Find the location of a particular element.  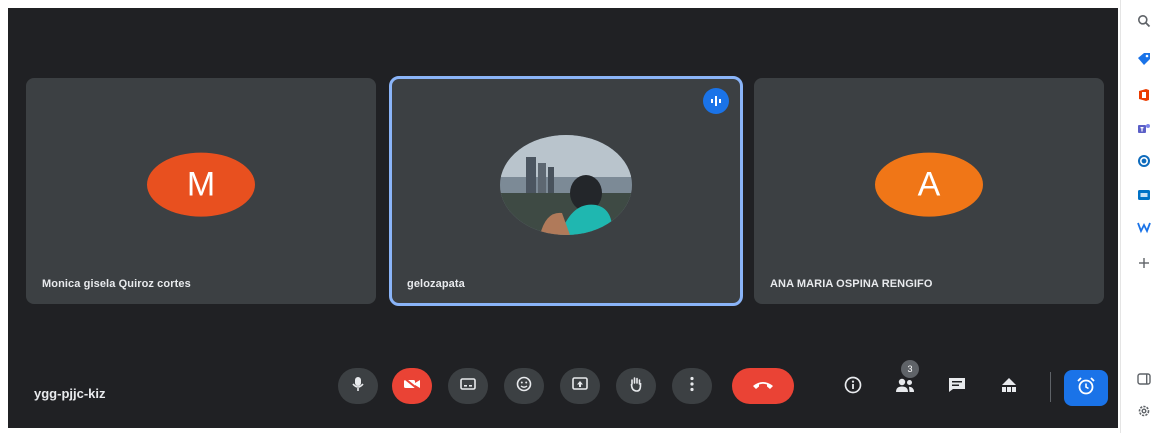

chat-button is located at coordinates (957, 387).